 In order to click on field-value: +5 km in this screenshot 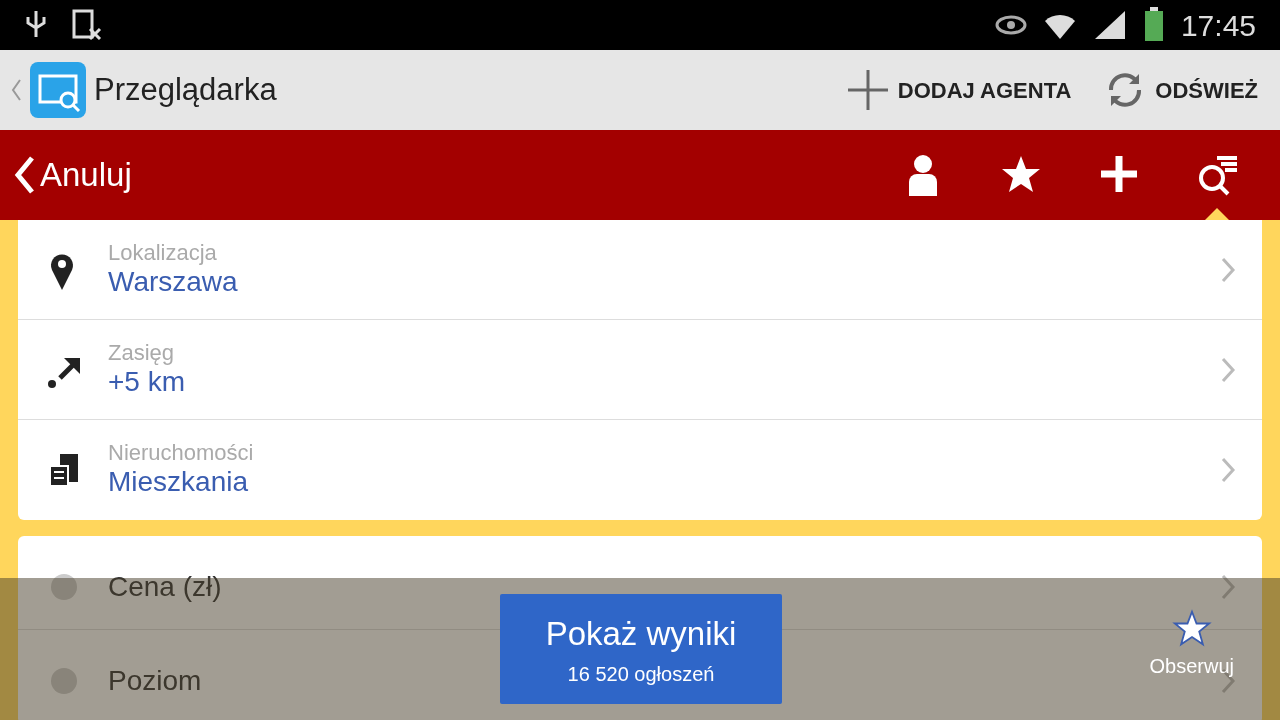, I will do `click(147, 382)`.